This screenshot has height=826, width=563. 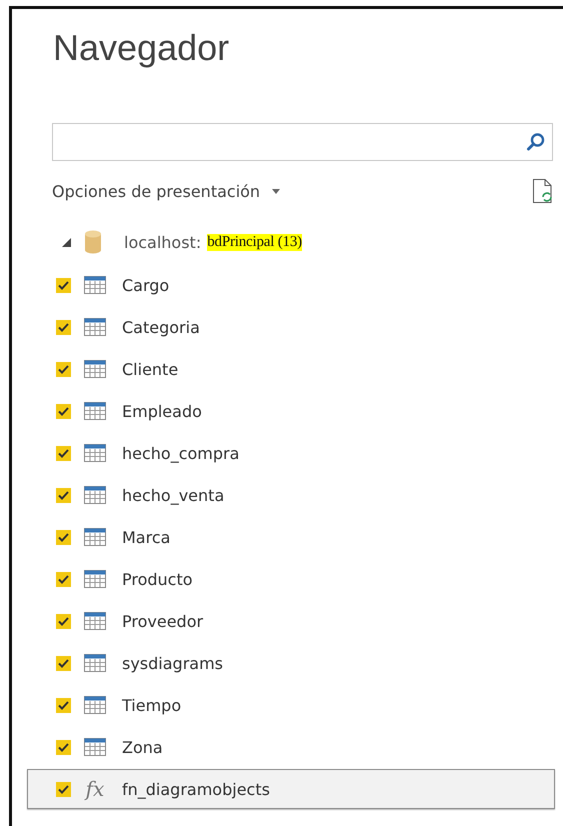 I want to click on caret-icon, so click(x=276, y=191).